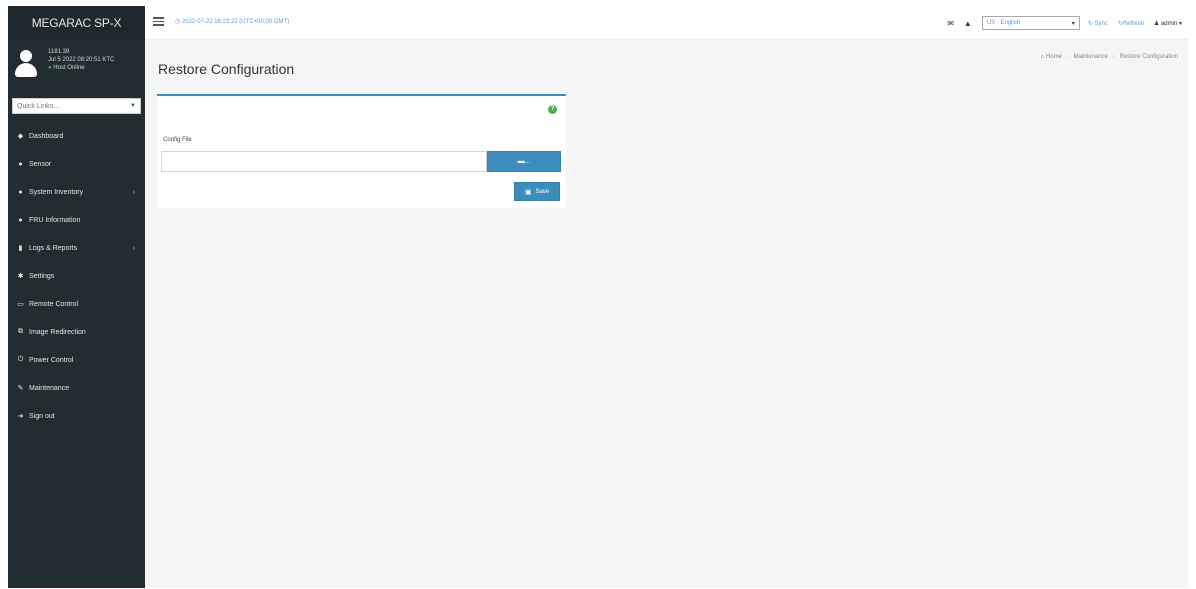  I want to click on home-icon: ⌂, so click(1042, 57).